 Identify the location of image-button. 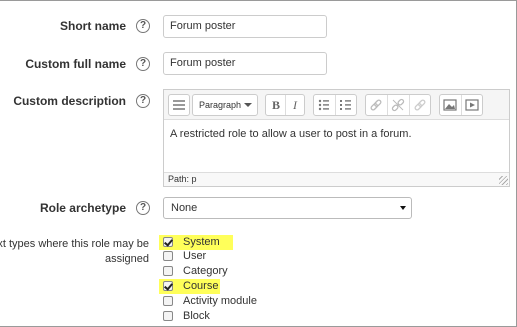
(450, 105).